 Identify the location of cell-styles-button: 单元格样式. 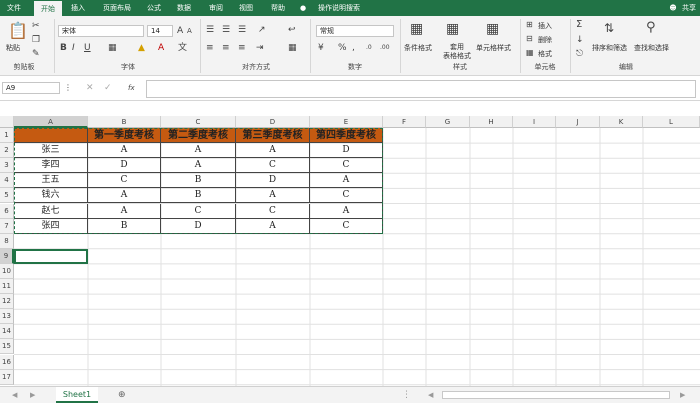
(493, 48).